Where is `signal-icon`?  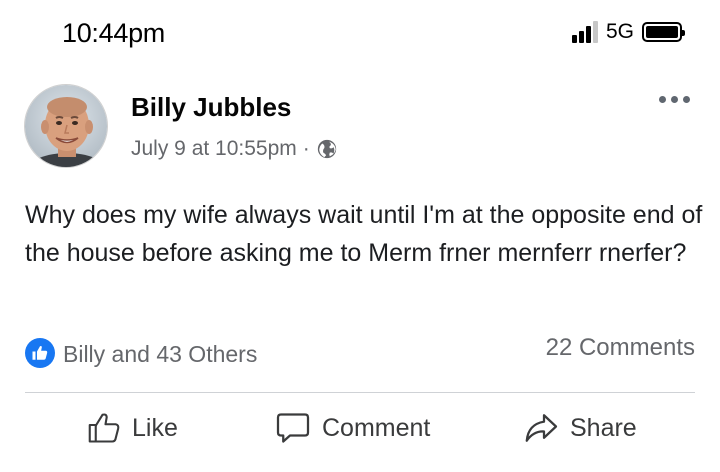
signal-icon is located at coordinates (585, 32).